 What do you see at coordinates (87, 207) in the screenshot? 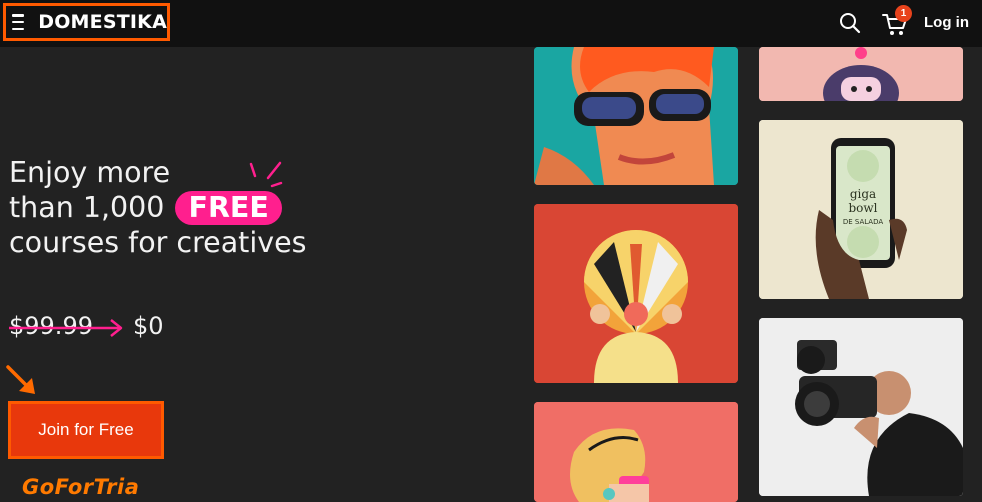
I see `headline-line-2-text: than 1,000` at bounding box center [87, 207].